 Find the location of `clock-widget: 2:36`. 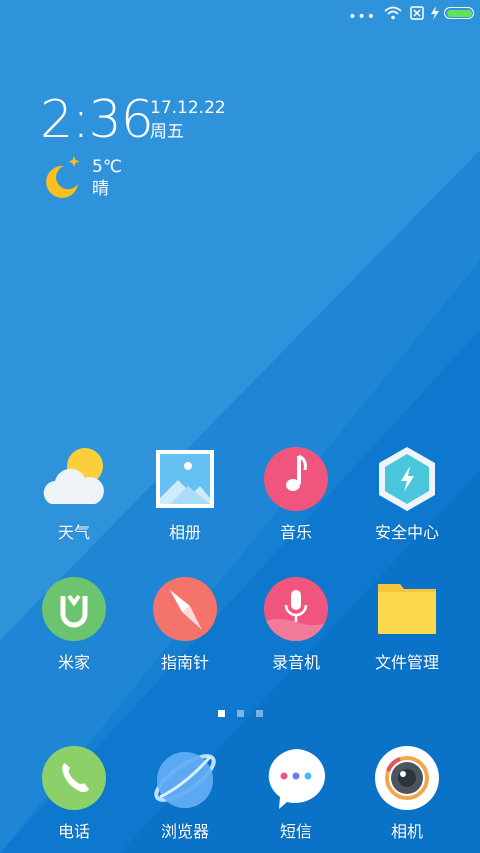

clock-widget: 2:36 is located at coordinates (97, 120).